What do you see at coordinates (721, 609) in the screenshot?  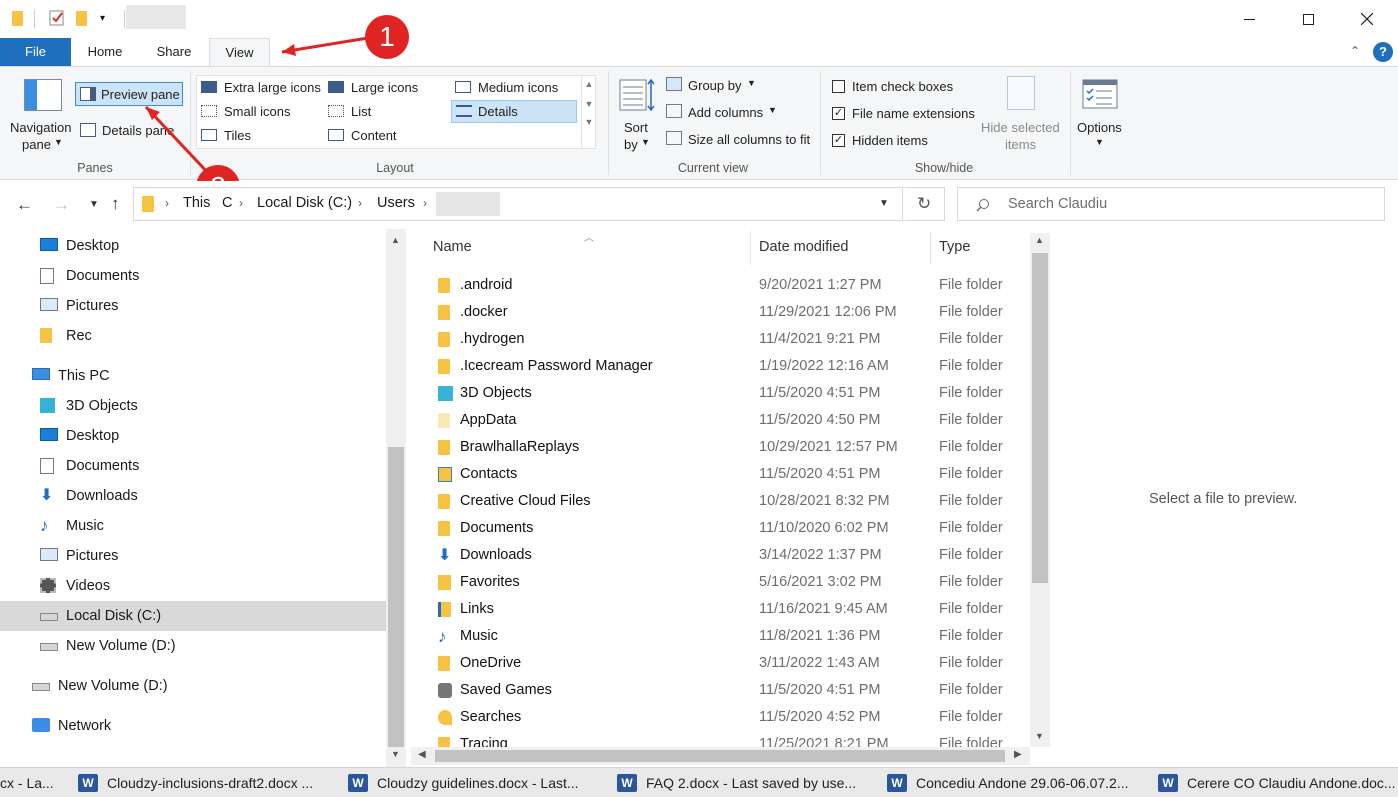 I see `file-row: Links 11/16/2021 9:45 AM File folder` at bounding box center [721, 609].